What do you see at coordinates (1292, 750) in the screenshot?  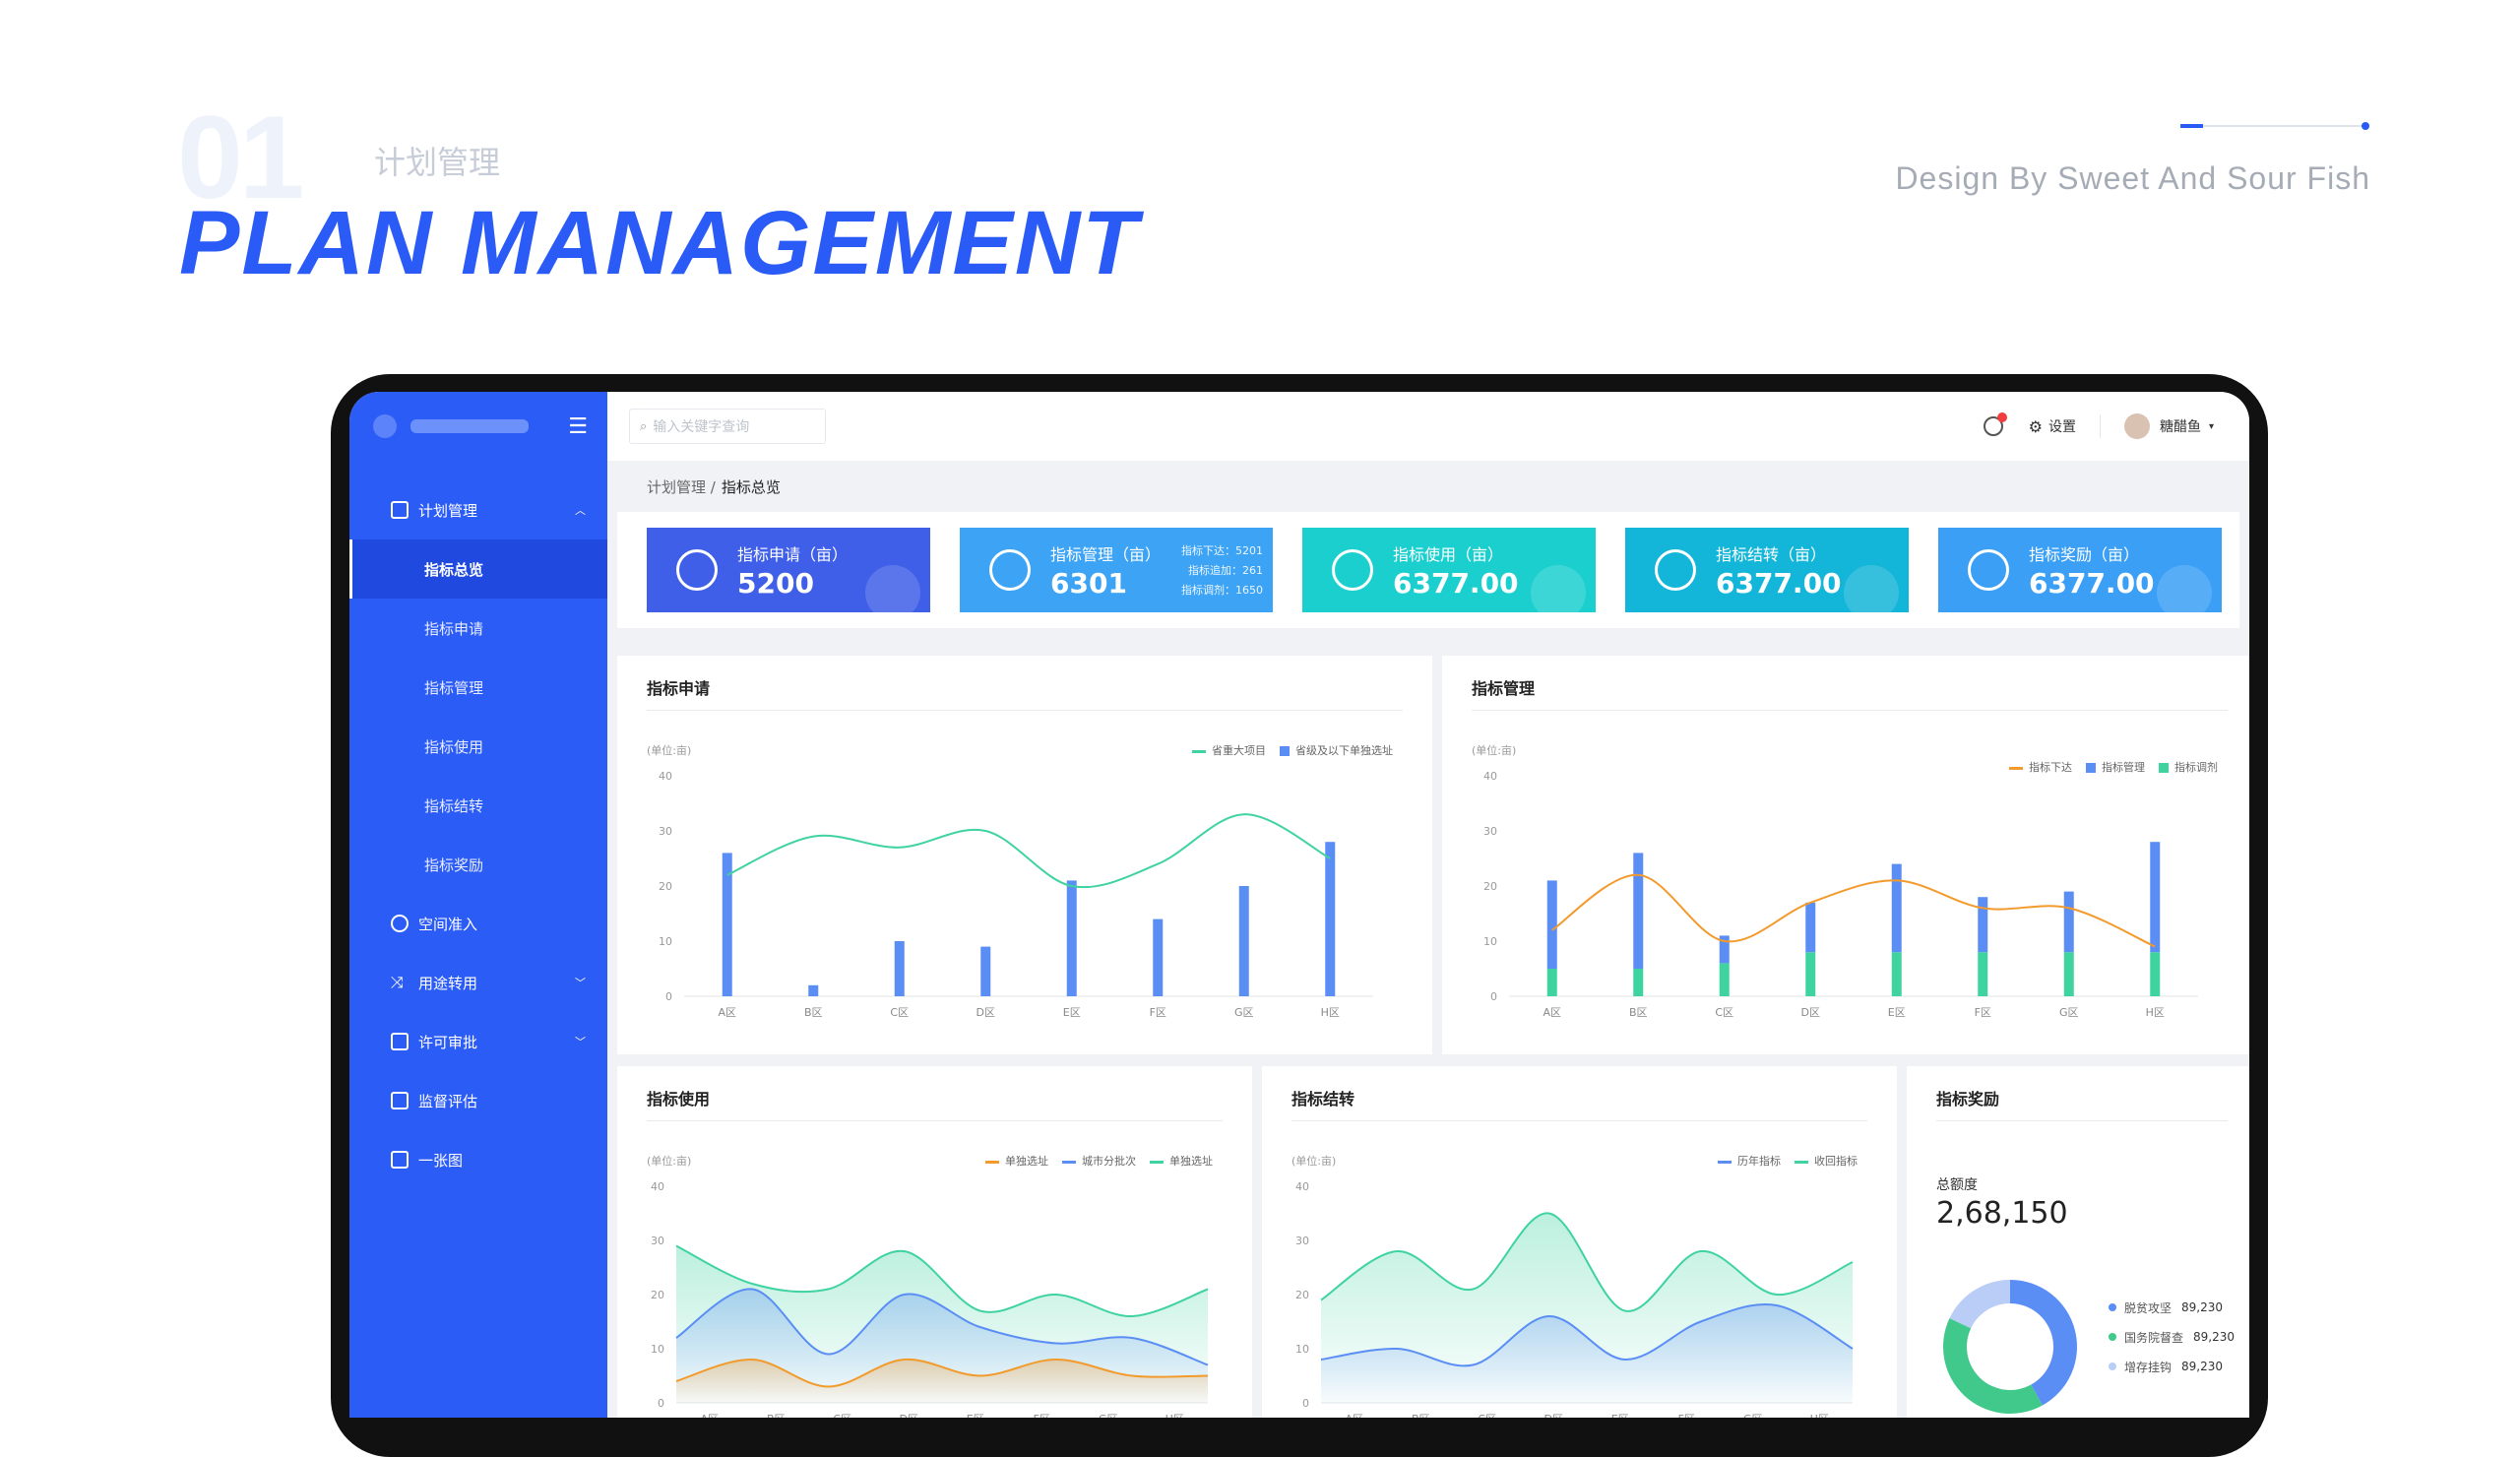 I see `chart-legend: 省重大项目 省级及以下单独选址` at bounding box center [1292, 750].